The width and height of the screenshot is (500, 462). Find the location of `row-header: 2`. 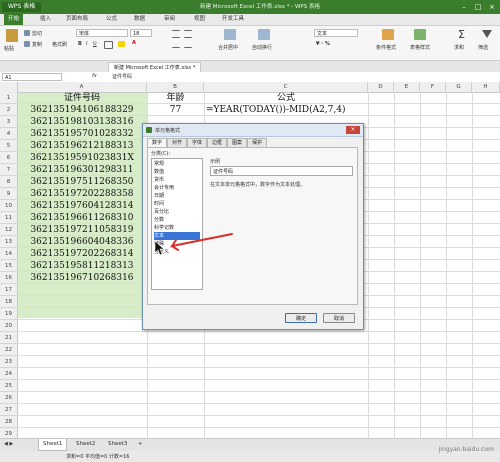

row-header: 2 is located at coordinates (8, 110).